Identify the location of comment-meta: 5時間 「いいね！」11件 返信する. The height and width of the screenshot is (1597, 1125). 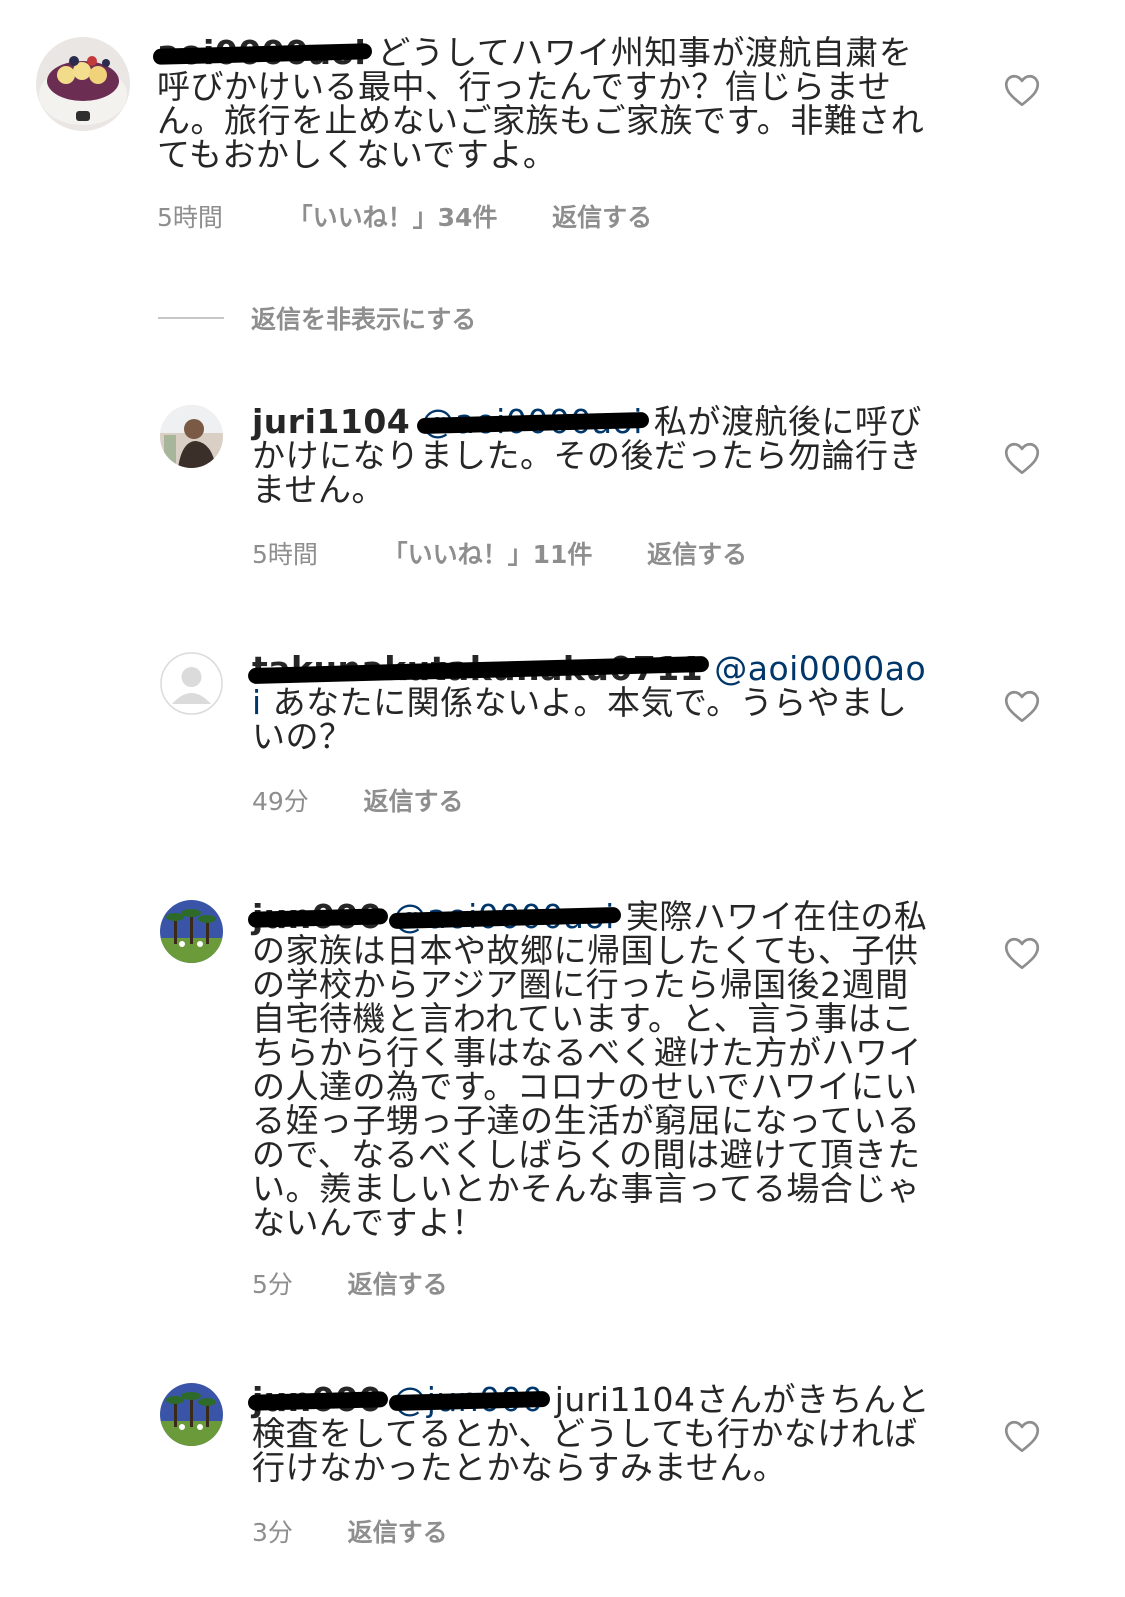
(499, 553).